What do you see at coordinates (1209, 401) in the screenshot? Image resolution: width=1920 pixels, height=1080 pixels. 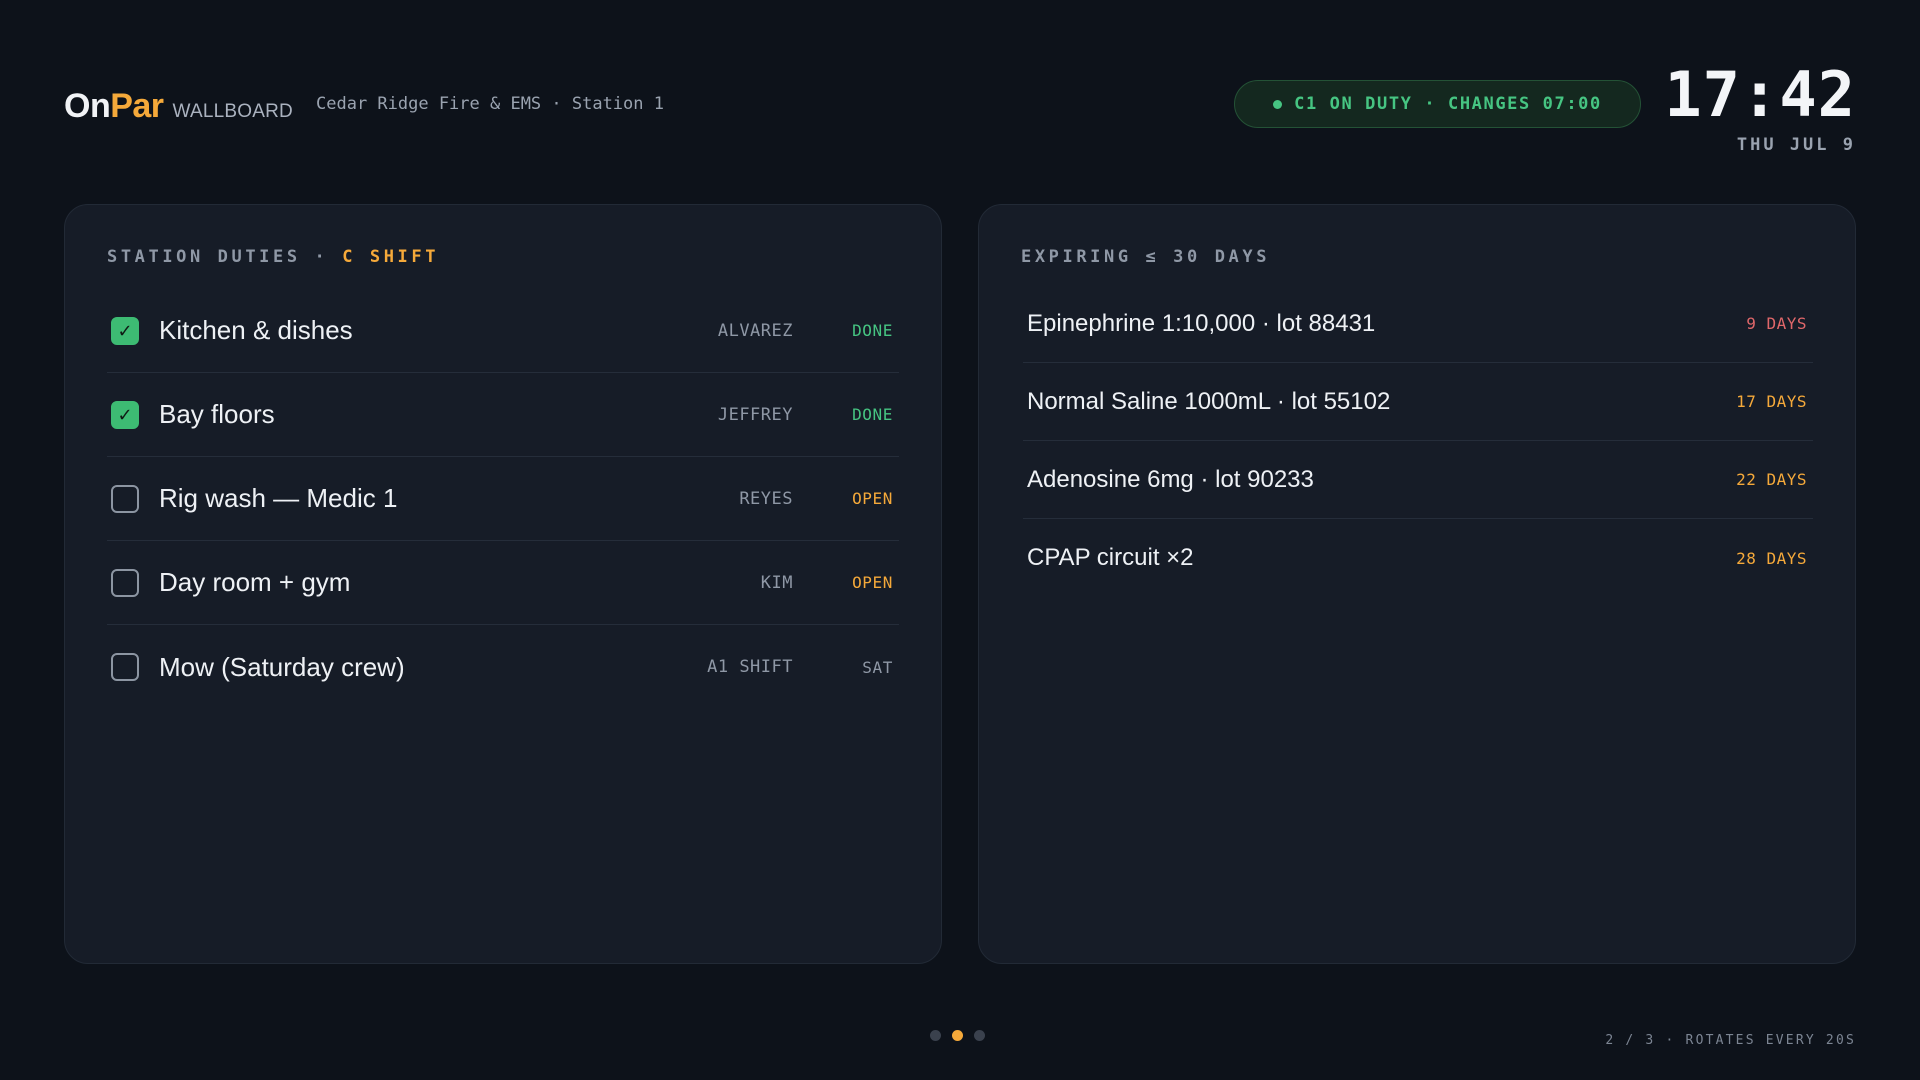 I see `expiring-item-label: Normal Saline 1000mL · lot 55102` at bounding box center [1209, 401].